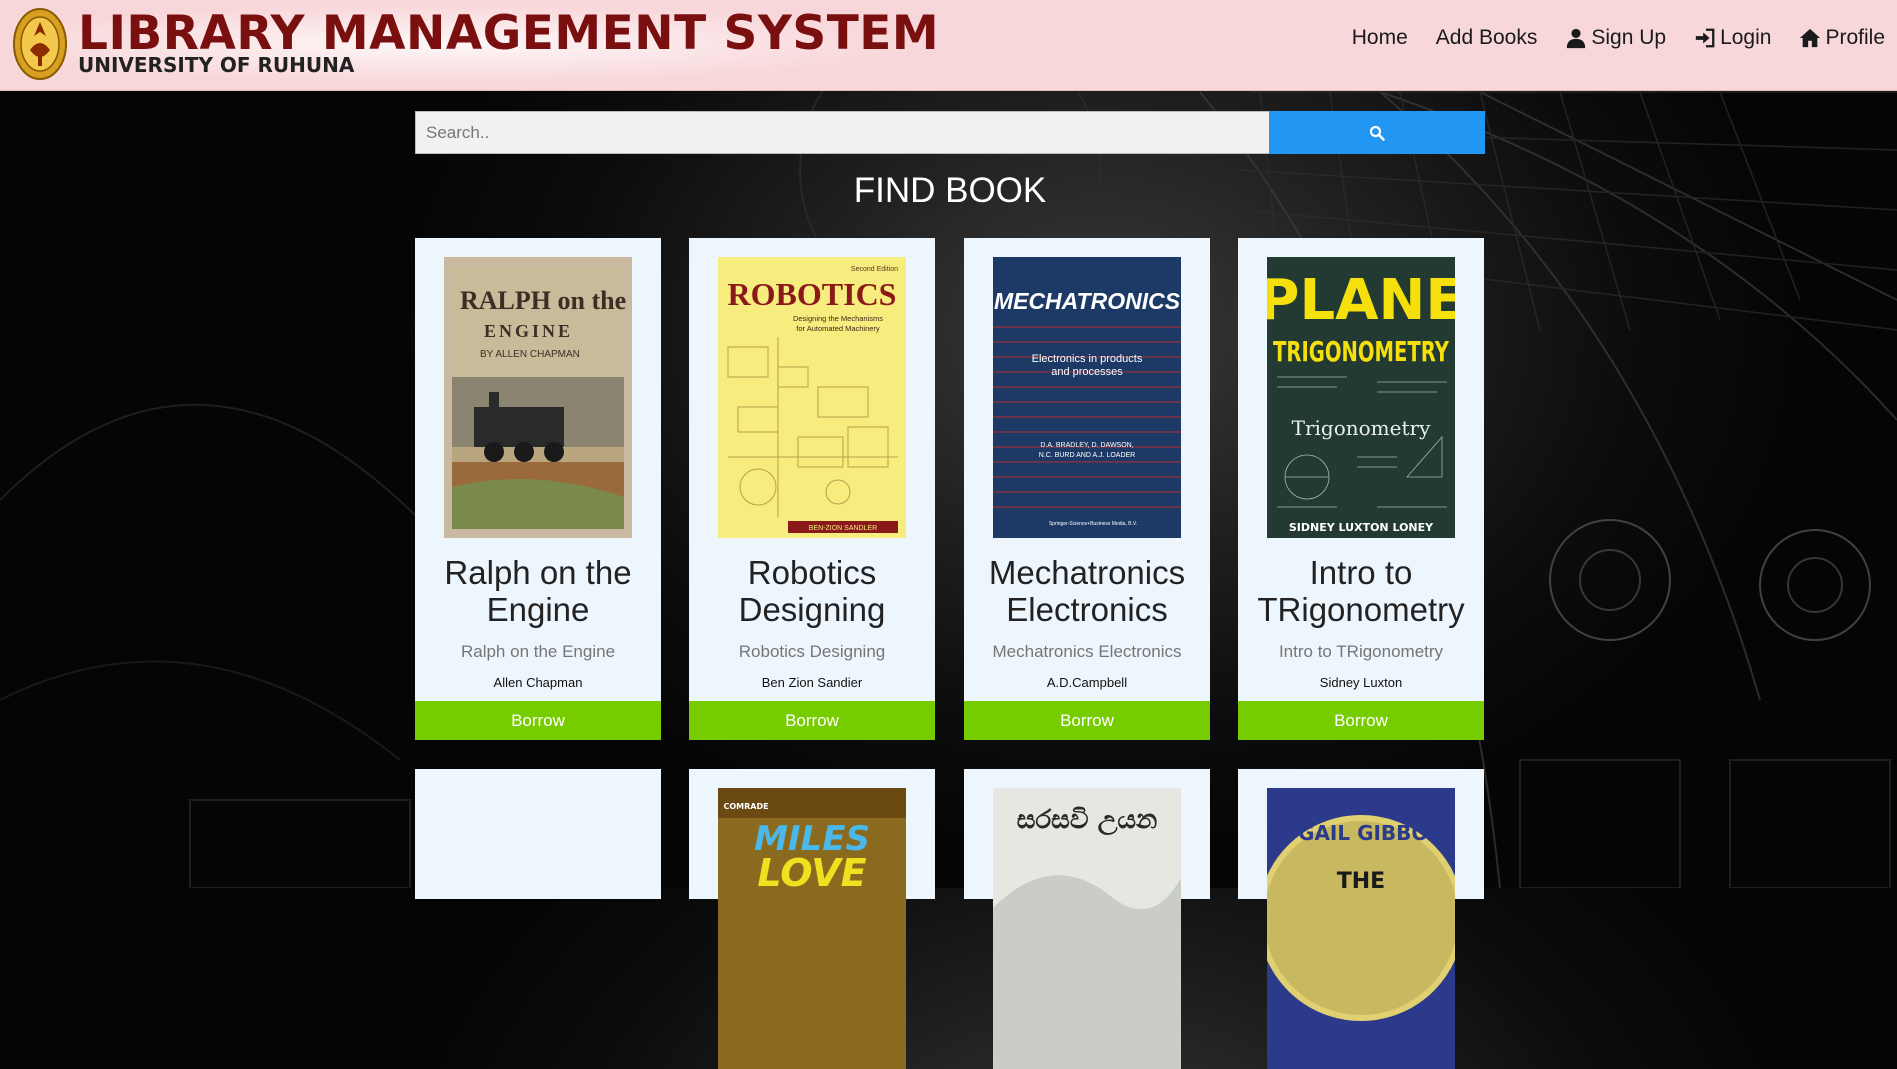 The width and height of the screenshot is (1897, 1069). What do you see at coordinates (543, 300) in the screenshot?
I see `svg-text: RALPH on the` at bounding box center [543, 300].